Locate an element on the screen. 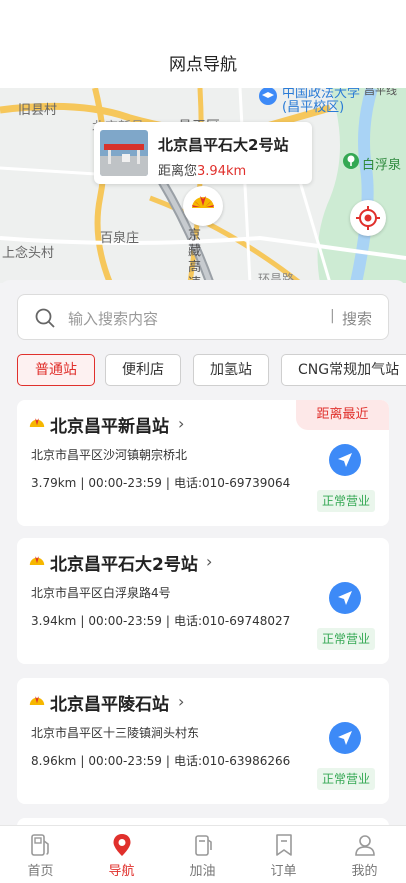  popup-station-distance: 距离您3.94km is located at coordinates (202, 169).